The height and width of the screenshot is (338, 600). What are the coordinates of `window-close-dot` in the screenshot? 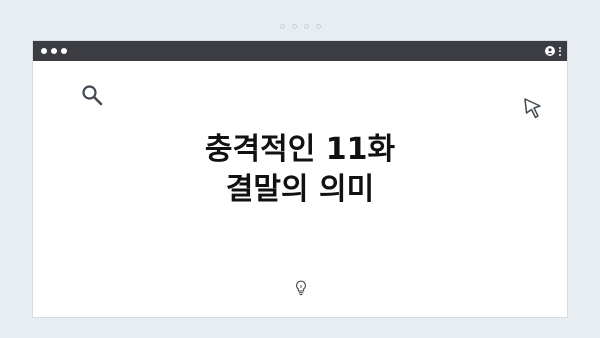 It's located at (44, 51).